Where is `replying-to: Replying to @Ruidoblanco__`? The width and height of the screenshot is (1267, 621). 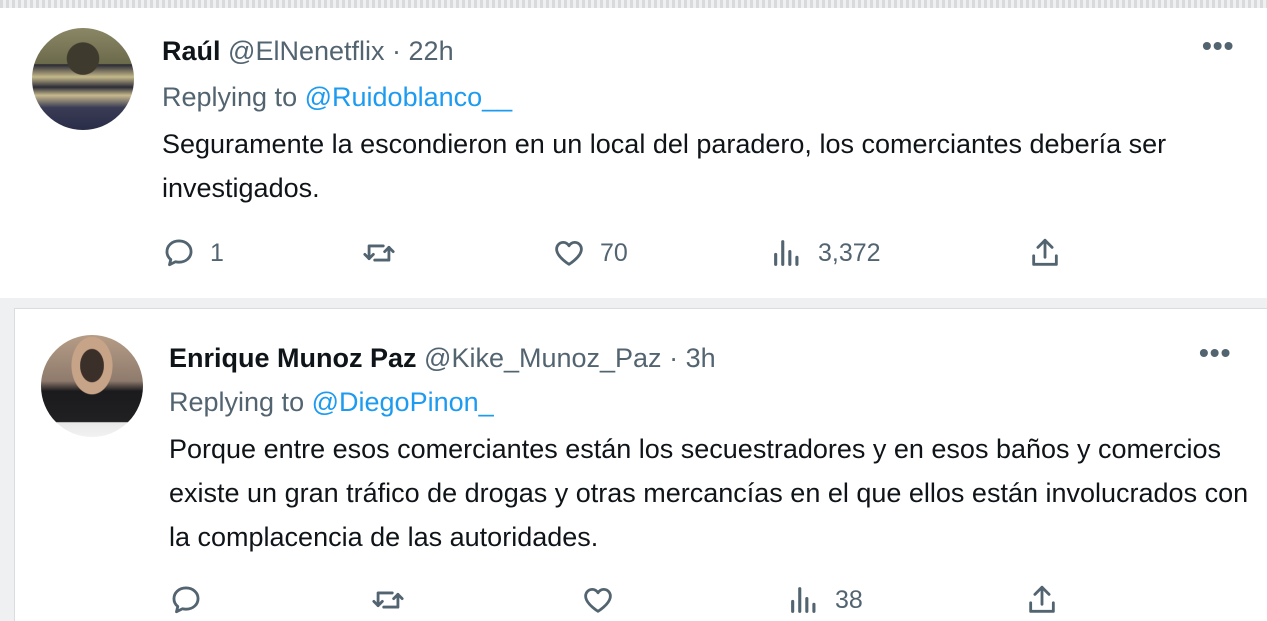 replying-to: Replying to @Ruidoblanco__ is located at coordinates (337, 97).